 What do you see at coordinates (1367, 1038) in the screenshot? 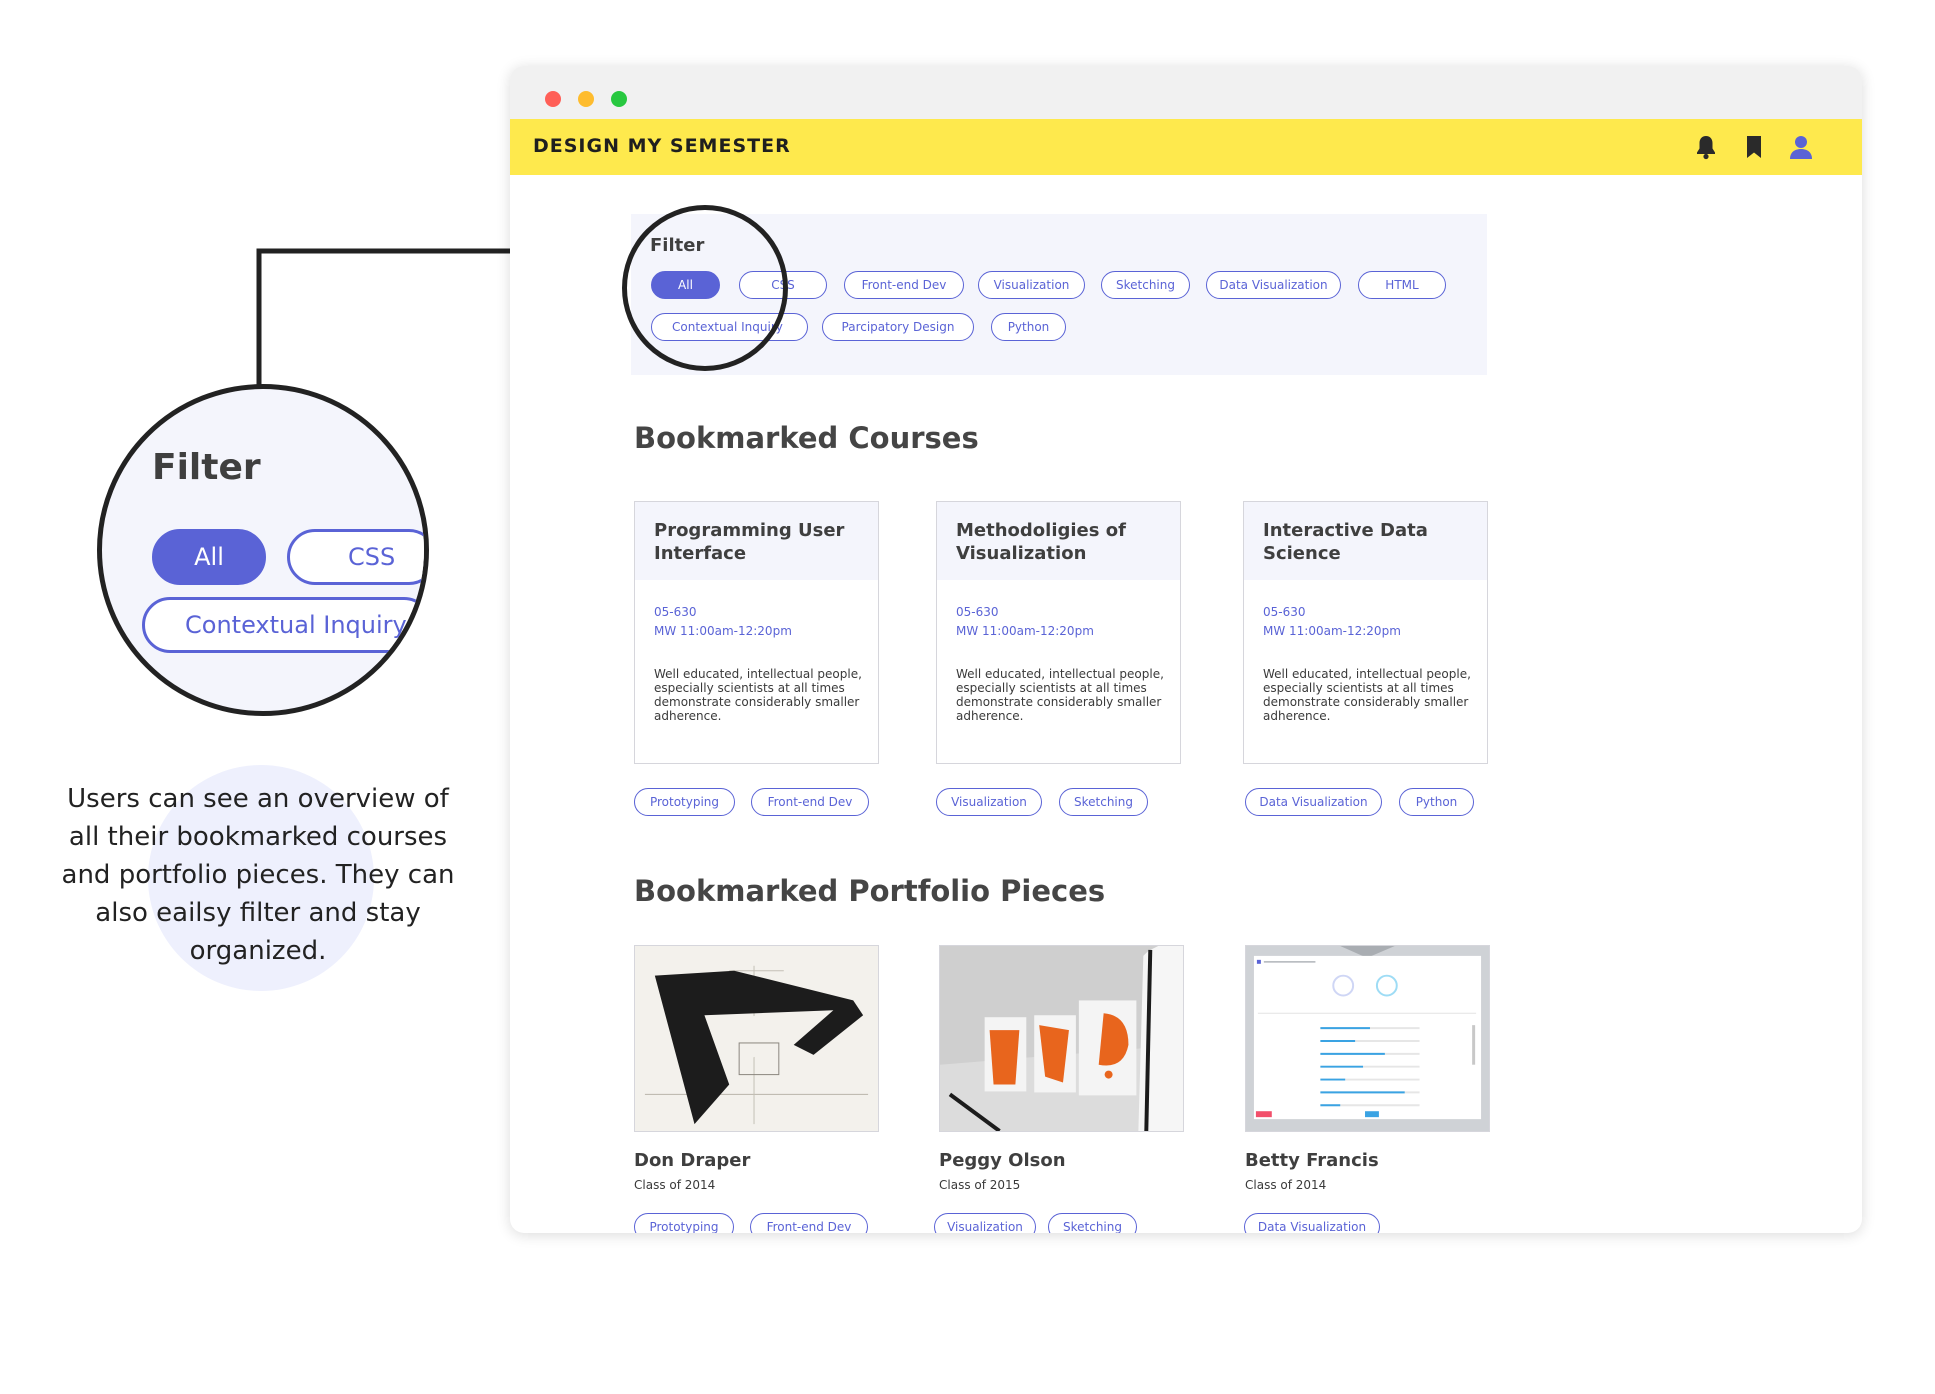
I see `portfolio-thumbnail-dashboard` at bounding box center [1367, 1038].